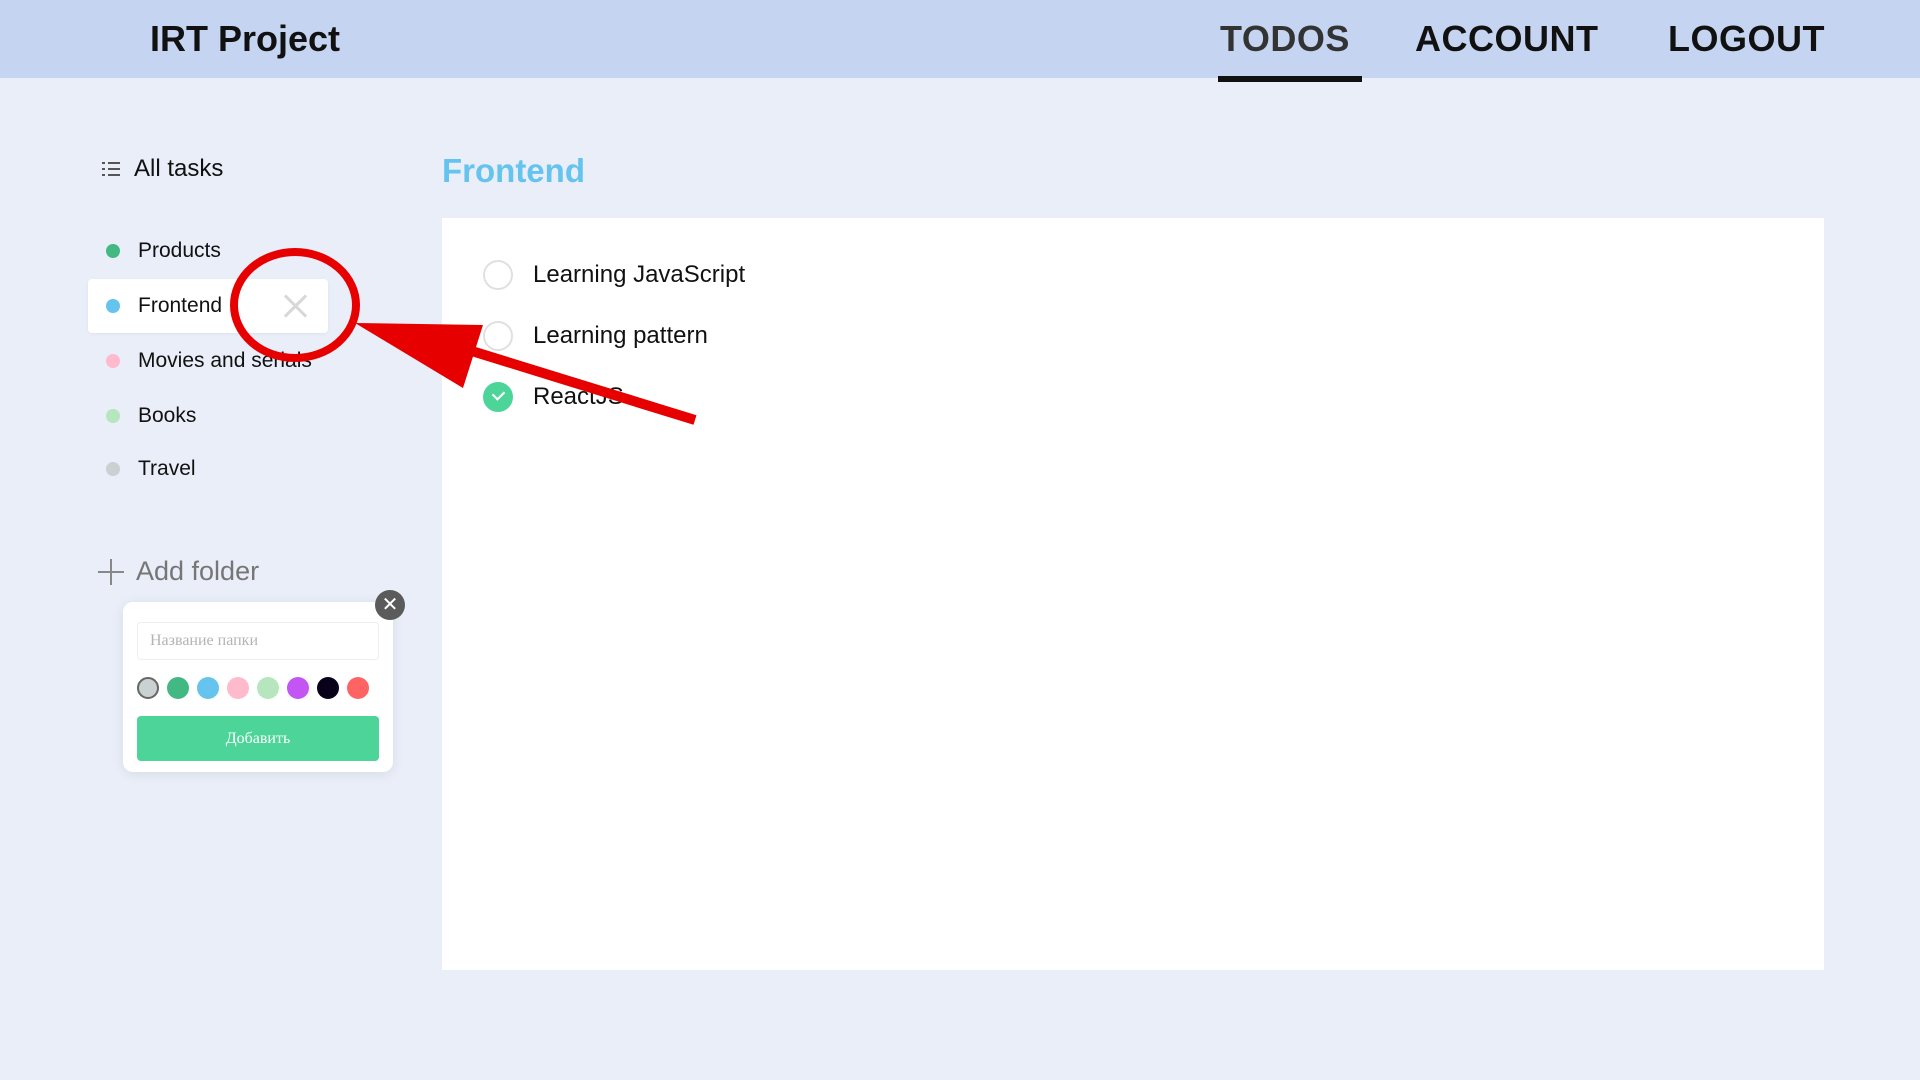 The image size is (1920, 1080). What do you see at coordinates (112, 169) in the screenshot?
I see `list-icon` at bounding box center [112, 169].